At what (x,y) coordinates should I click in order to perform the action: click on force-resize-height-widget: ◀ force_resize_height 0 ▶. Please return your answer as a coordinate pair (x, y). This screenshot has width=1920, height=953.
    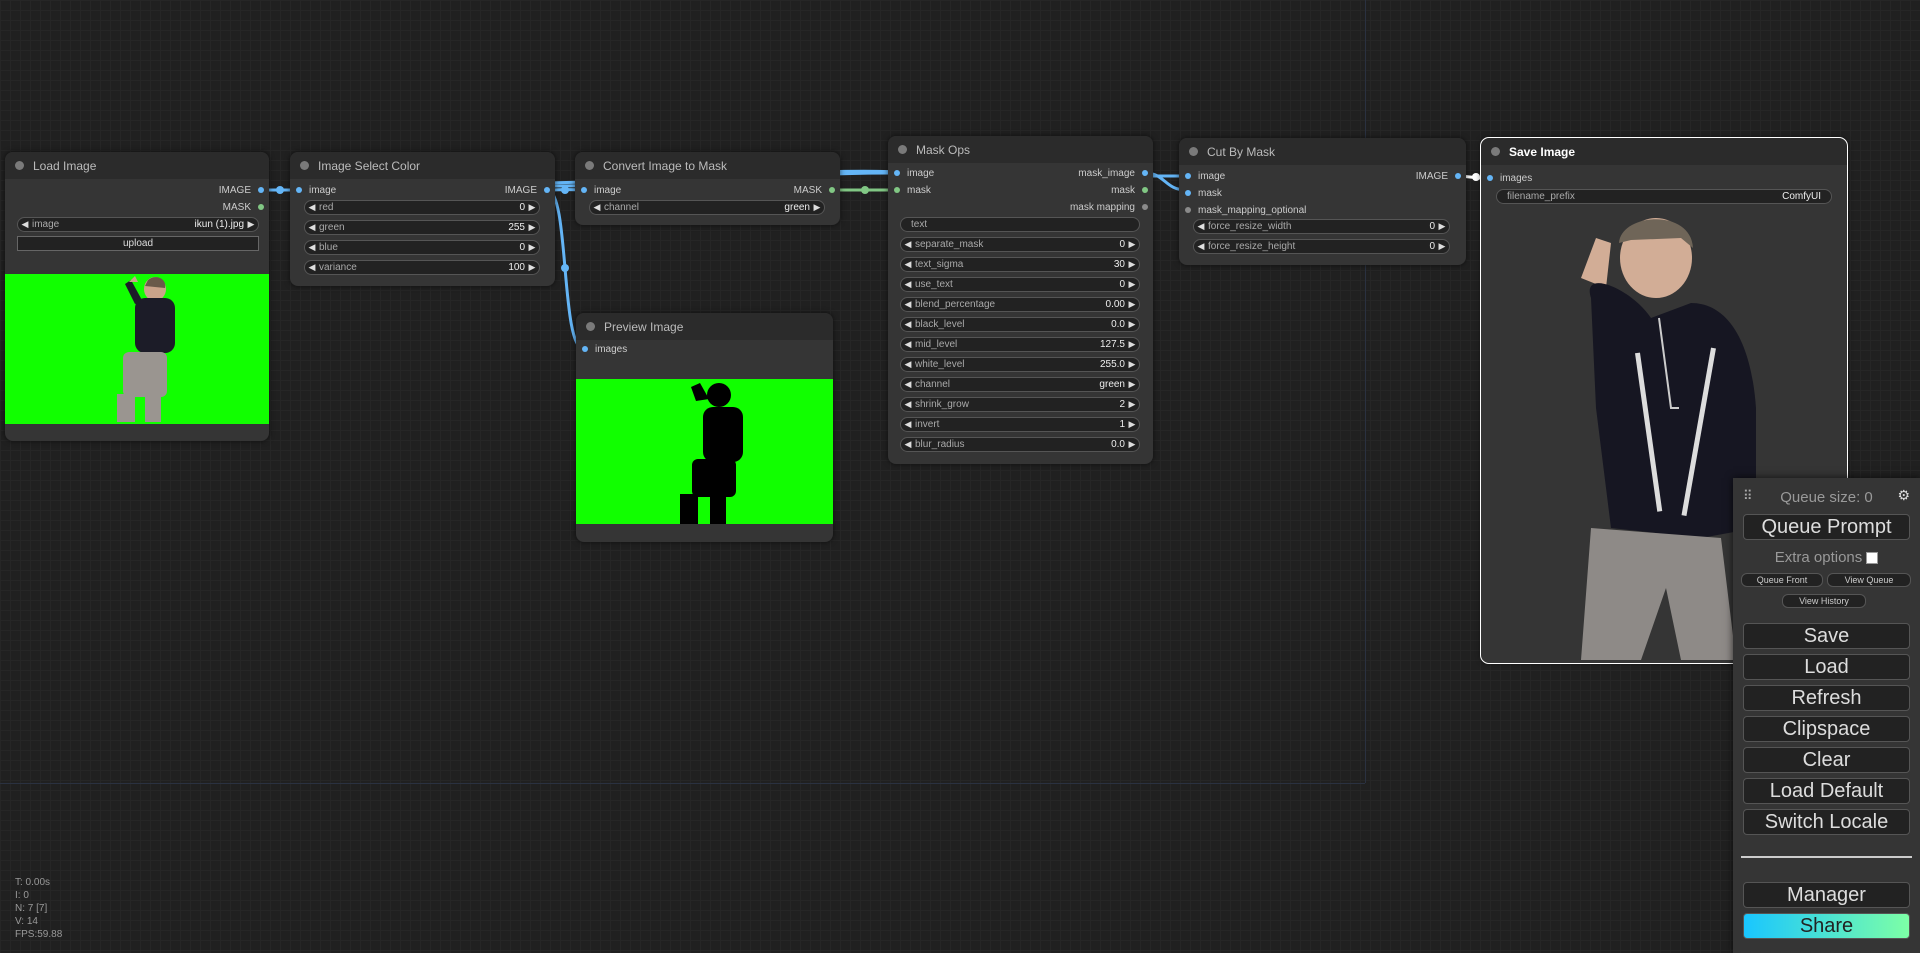
    Looking at the image, I should click on (1321, 246).